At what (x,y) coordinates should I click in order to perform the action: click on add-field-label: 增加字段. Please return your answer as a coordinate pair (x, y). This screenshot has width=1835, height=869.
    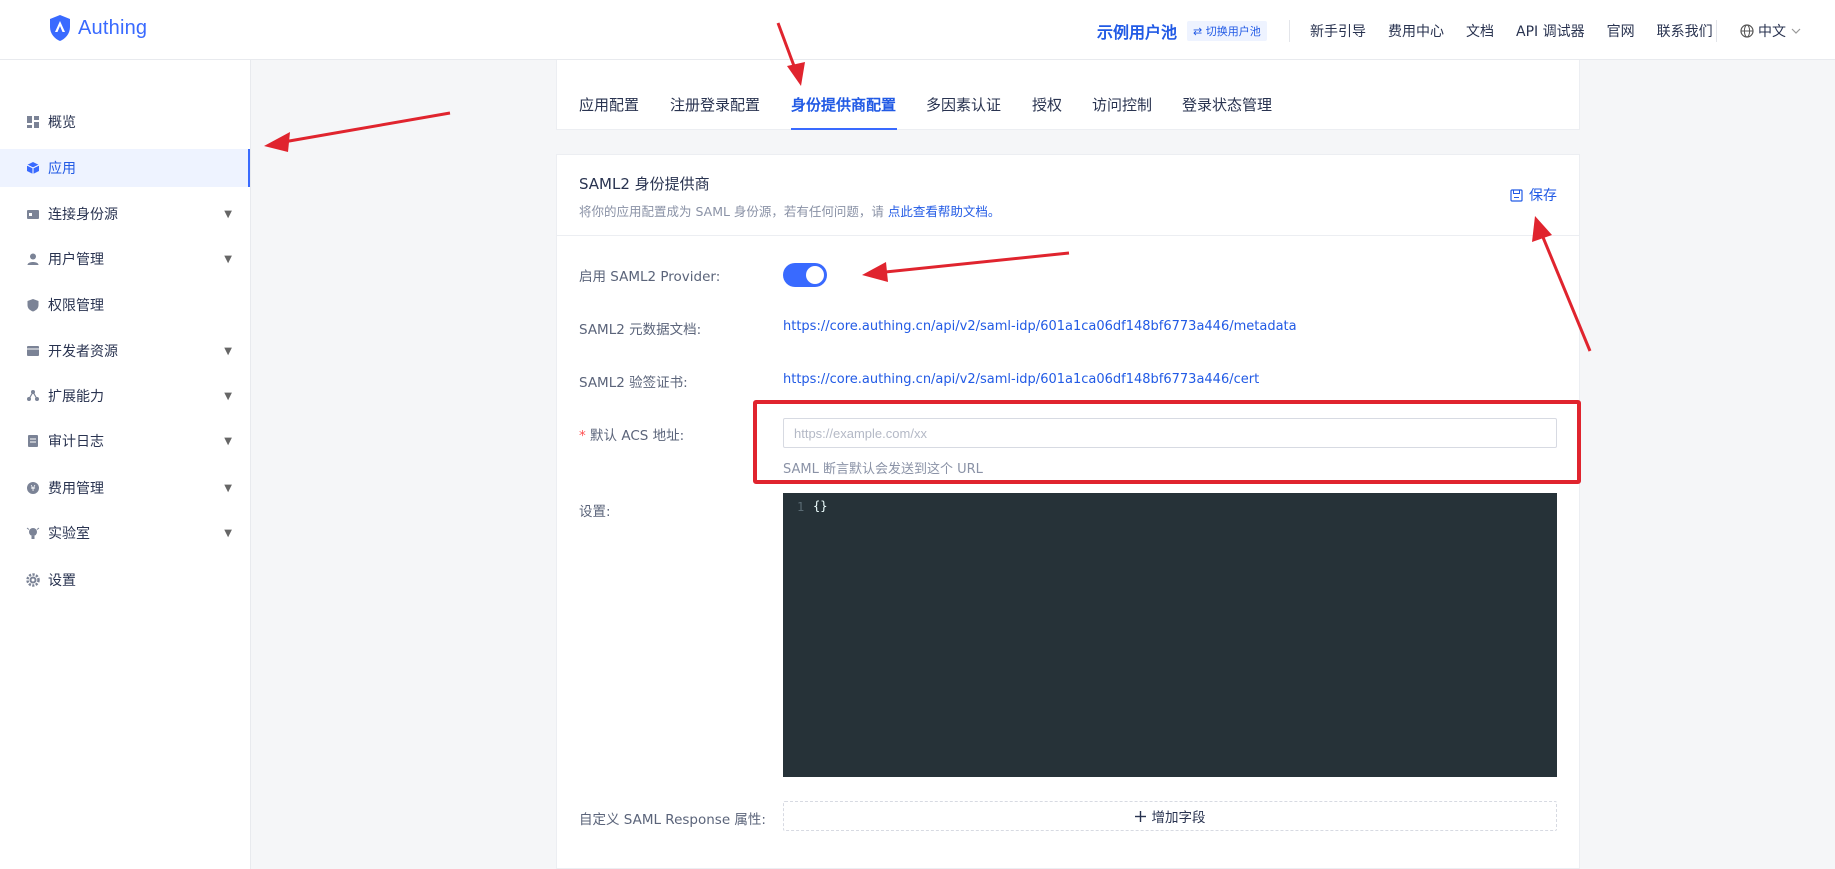
    Looking at the image, I should click on (1178, 818).